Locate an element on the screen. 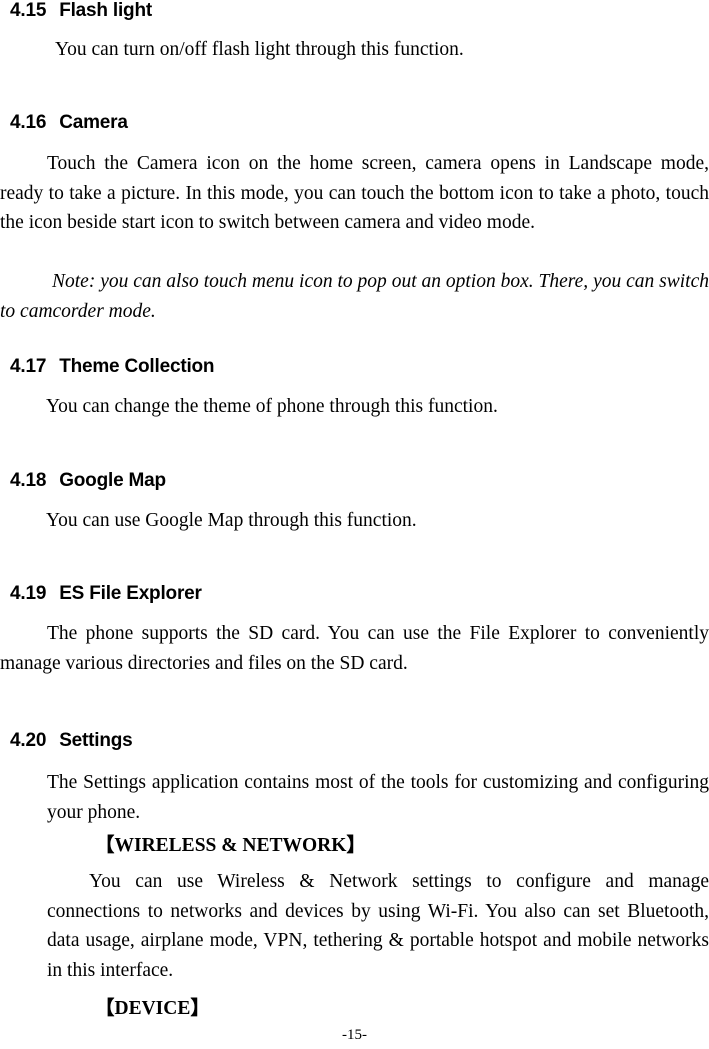 The width and height of the screenshot is (709, 1049). section-heading-4-15: 4.15 Flash light is located at coordinates (81, 11).